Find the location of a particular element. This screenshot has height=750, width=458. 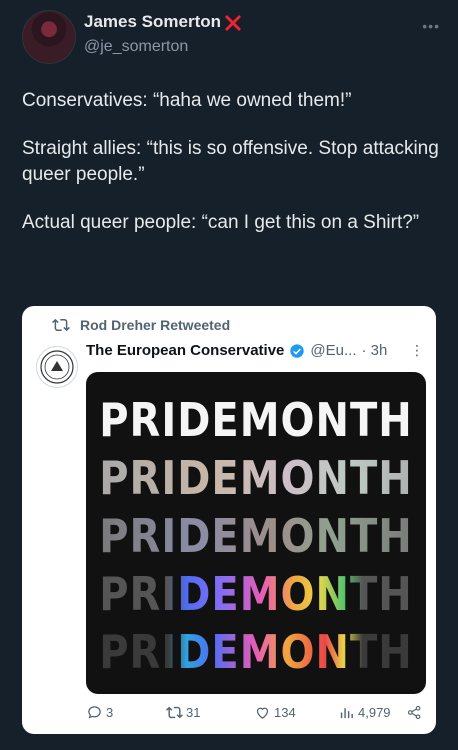

image-text-row-4: PRIDEMONTH is located at coordinates (256, 595).